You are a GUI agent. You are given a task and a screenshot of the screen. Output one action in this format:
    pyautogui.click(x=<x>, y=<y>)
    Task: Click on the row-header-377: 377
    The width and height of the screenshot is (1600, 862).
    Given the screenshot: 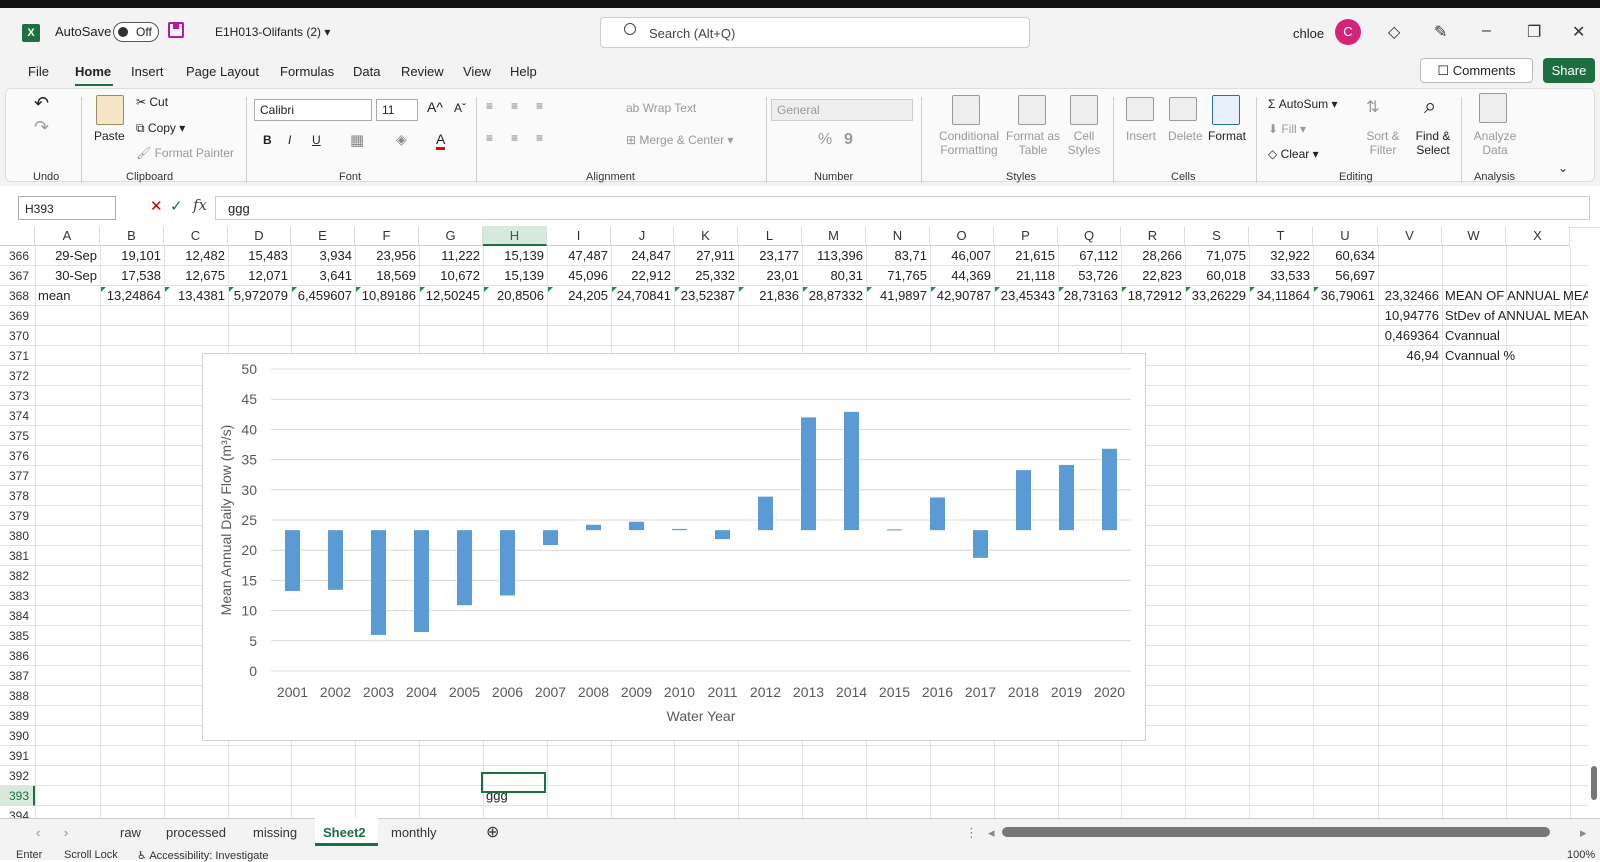 What is the action you would take?
    pyautogui.click(x=17, y=476)
    